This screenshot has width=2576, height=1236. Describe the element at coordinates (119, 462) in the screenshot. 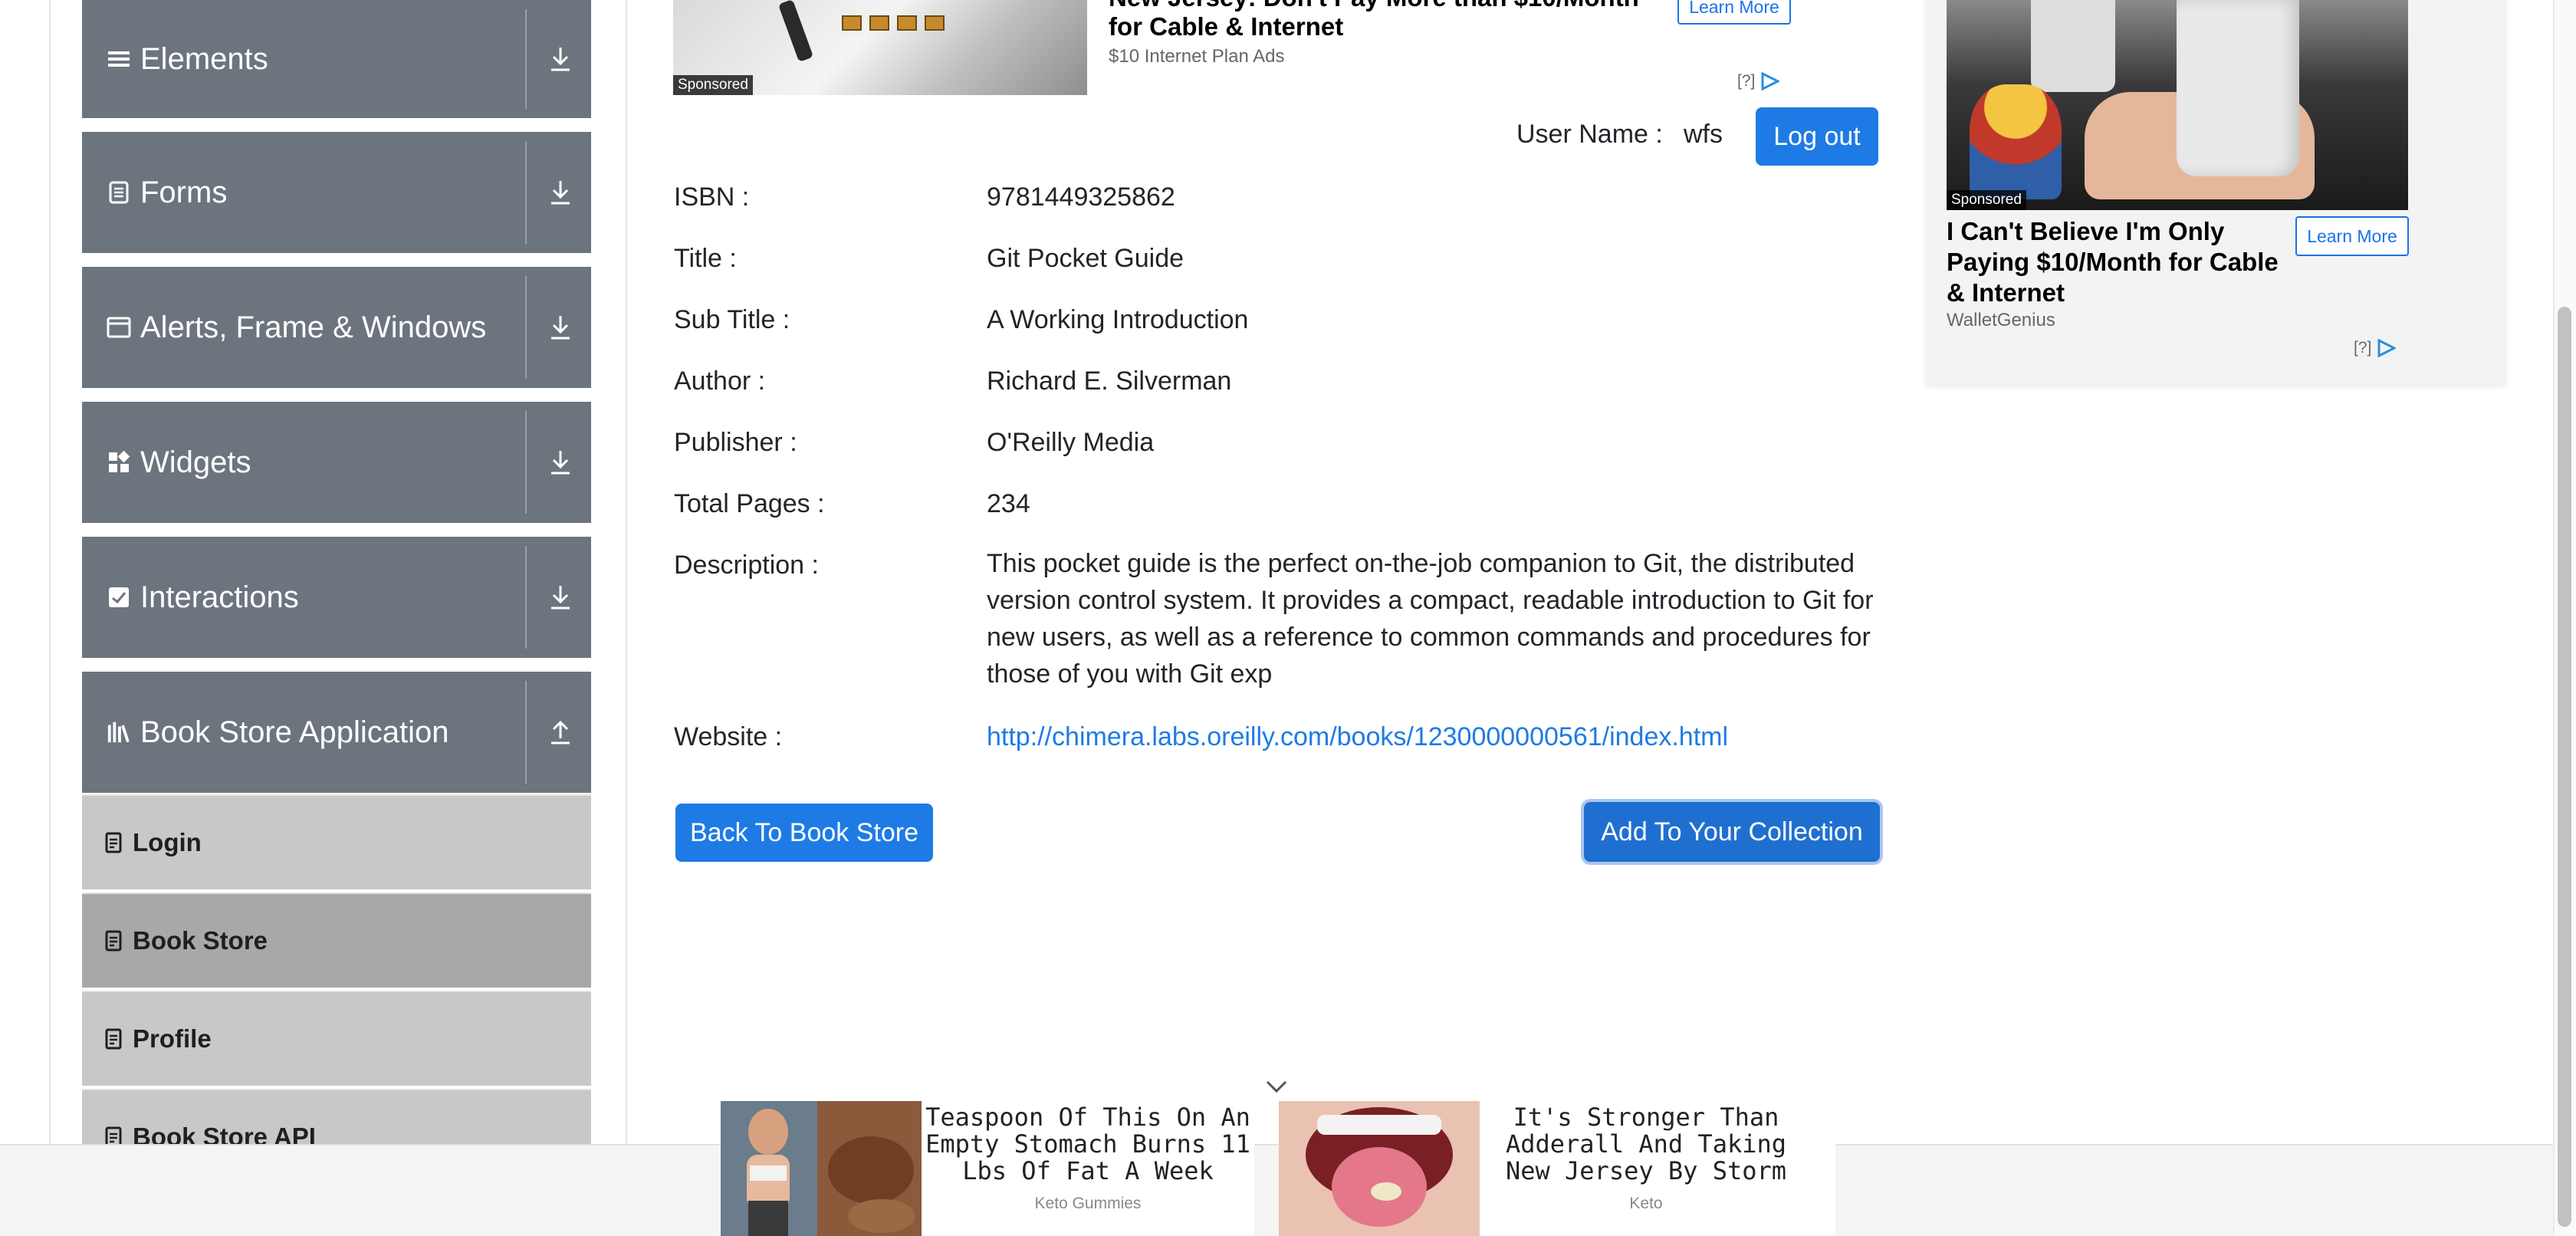

I see `widgets-icon` at that location.